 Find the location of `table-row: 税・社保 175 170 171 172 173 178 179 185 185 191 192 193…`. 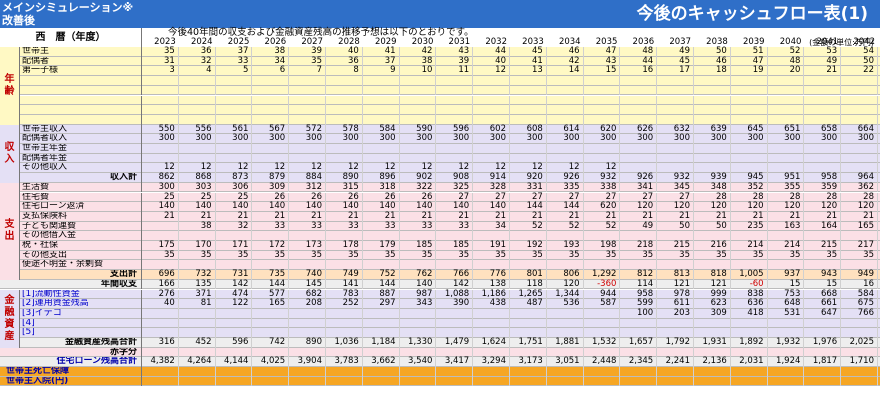

table-row: 税・社保 175 170 171 172 173 178 179 185 185 191 192 193… is located at coordinates (440, 245).